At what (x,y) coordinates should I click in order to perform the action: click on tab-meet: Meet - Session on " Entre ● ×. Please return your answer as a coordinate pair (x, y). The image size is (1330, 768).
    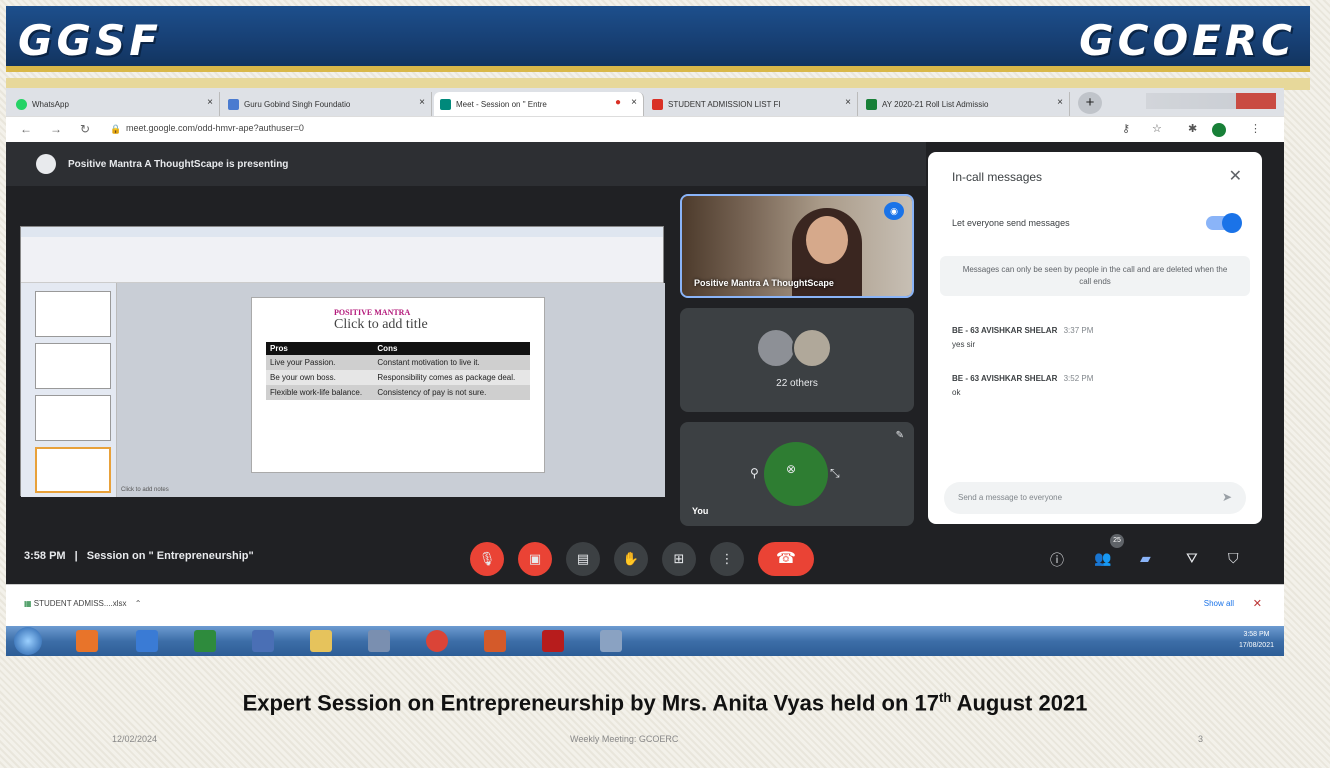
    Looking at the image, I should click on (539, 104).